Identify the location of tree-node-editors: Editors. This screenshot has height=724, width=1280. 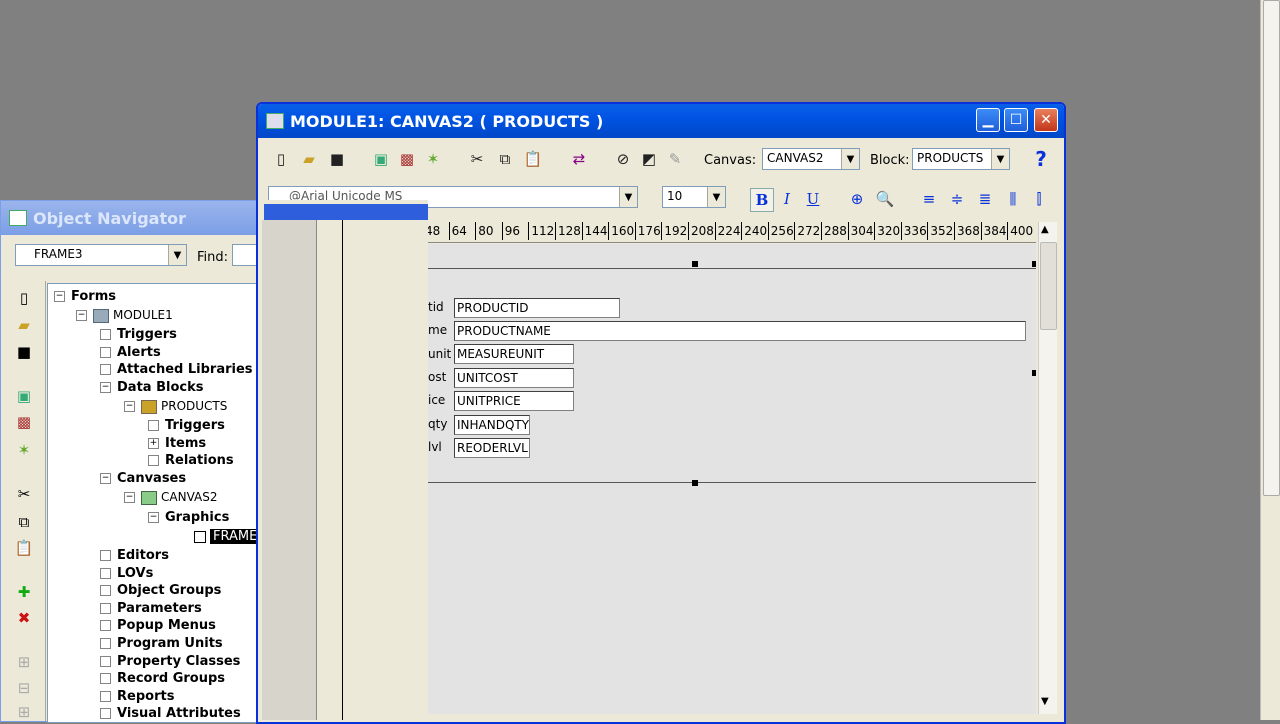
(134, 555).